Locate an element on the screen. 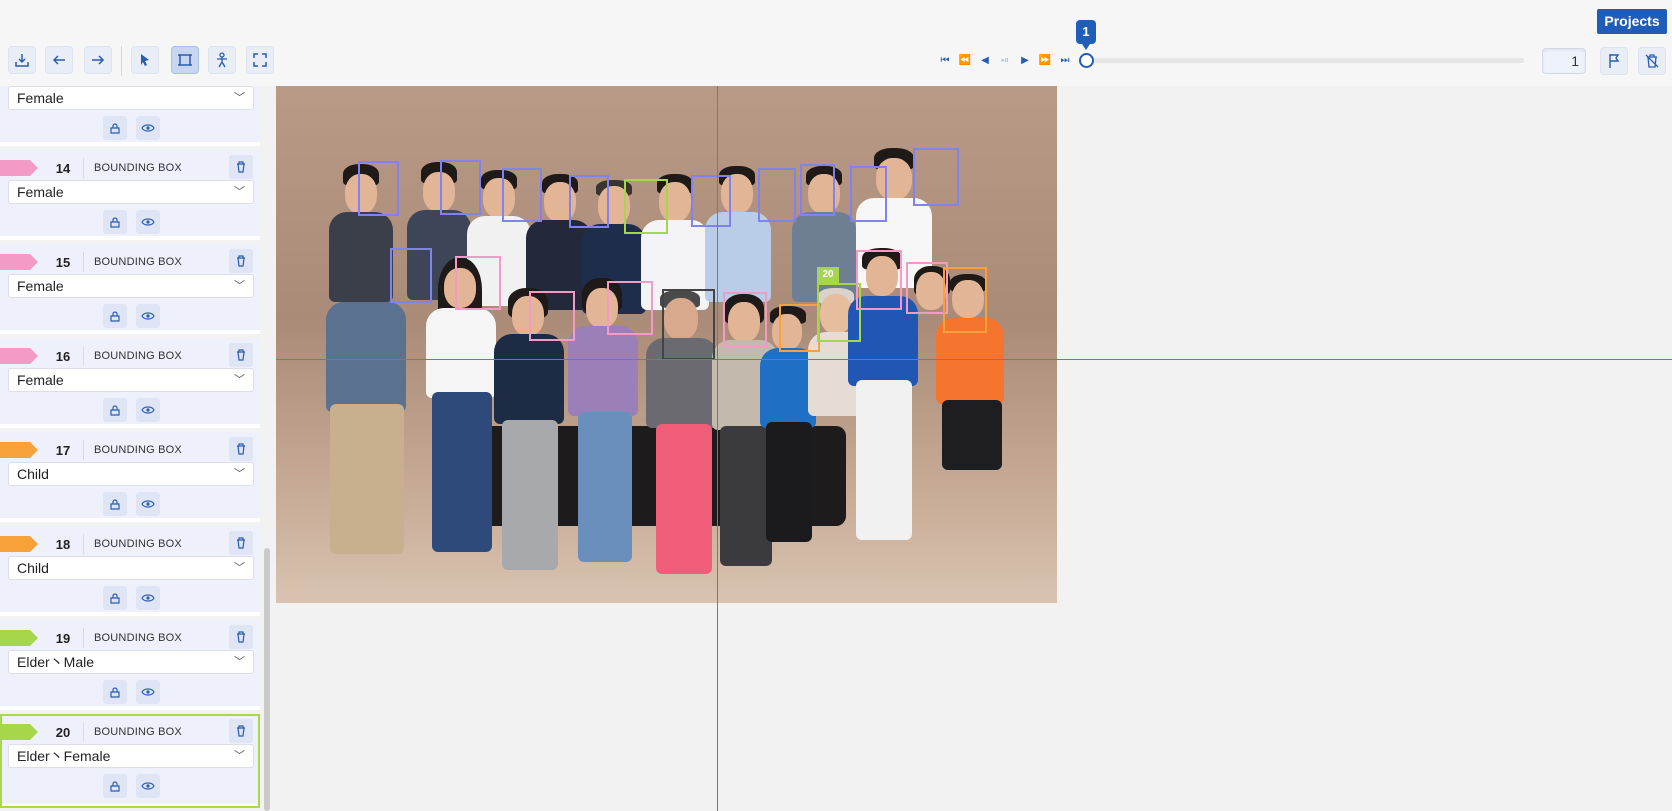 This screenshot has width=1672, height=811. play-icon: ⏯ is located at coordinates (1005, 61).